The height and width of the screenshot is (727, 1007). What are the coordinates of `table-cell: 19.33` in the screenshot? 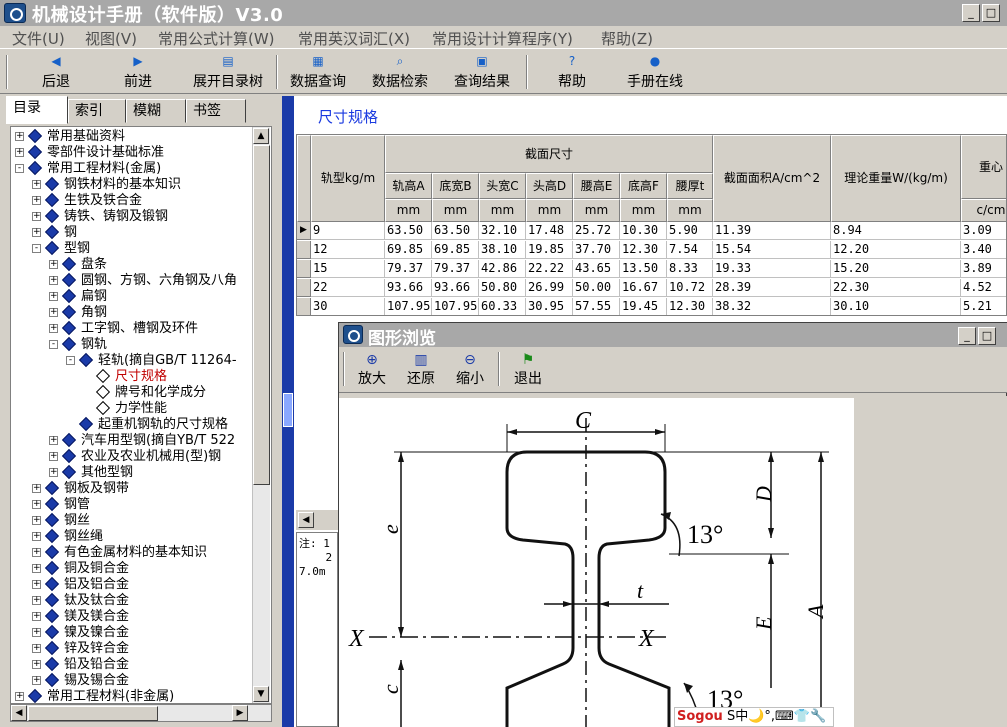 It's located at (772, 269).